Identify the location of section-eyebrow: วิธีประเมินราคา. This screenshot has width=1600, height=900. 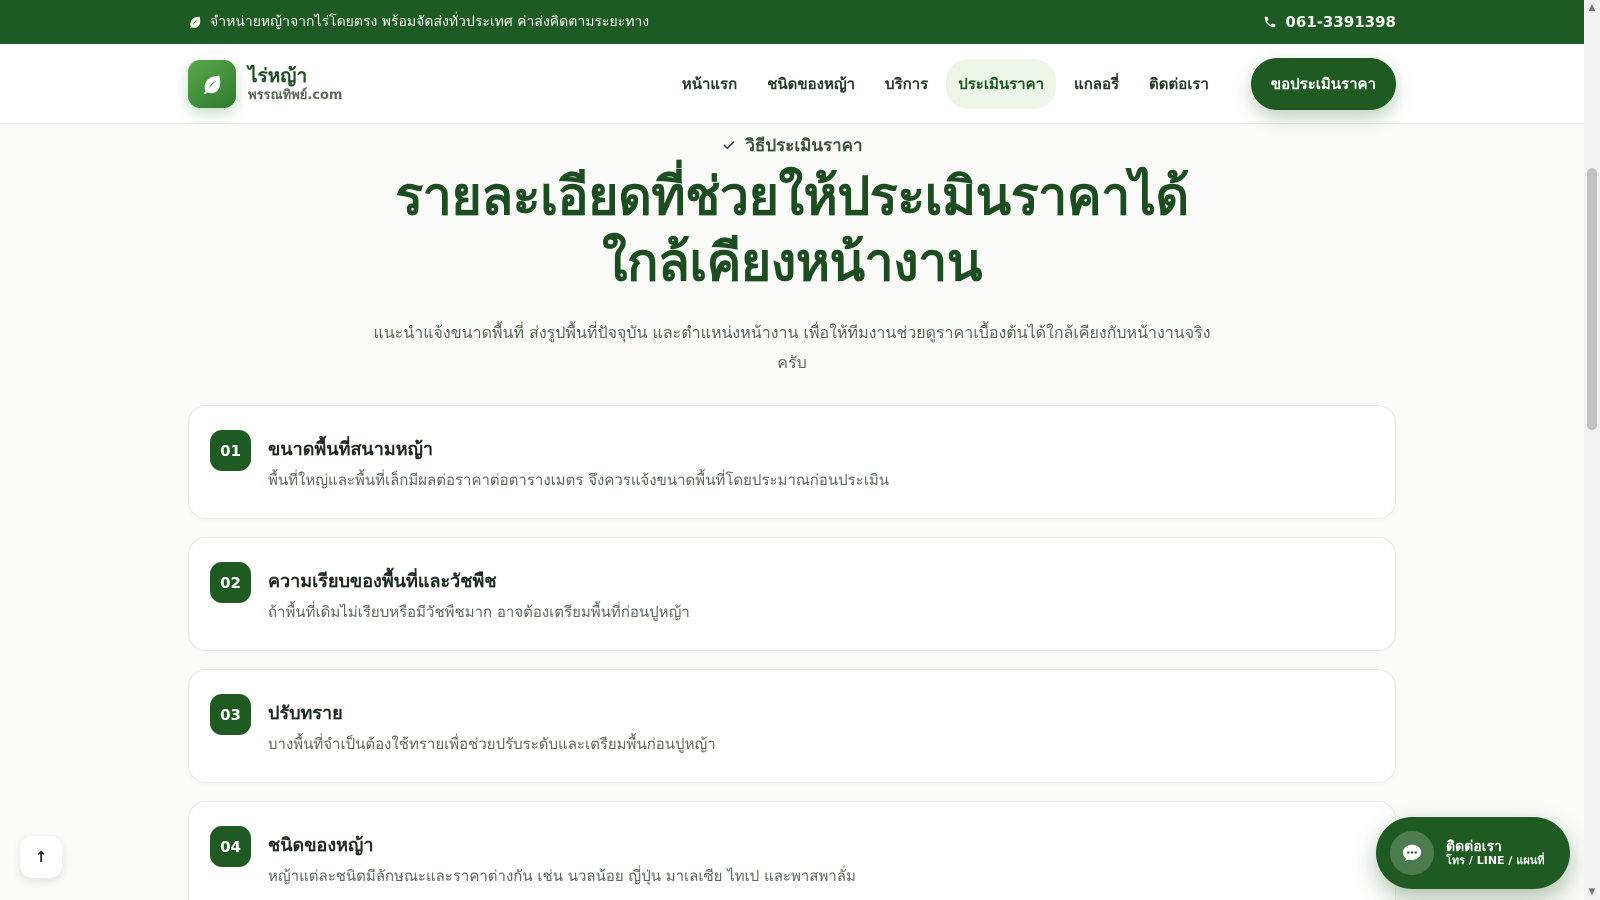
(792, 145).